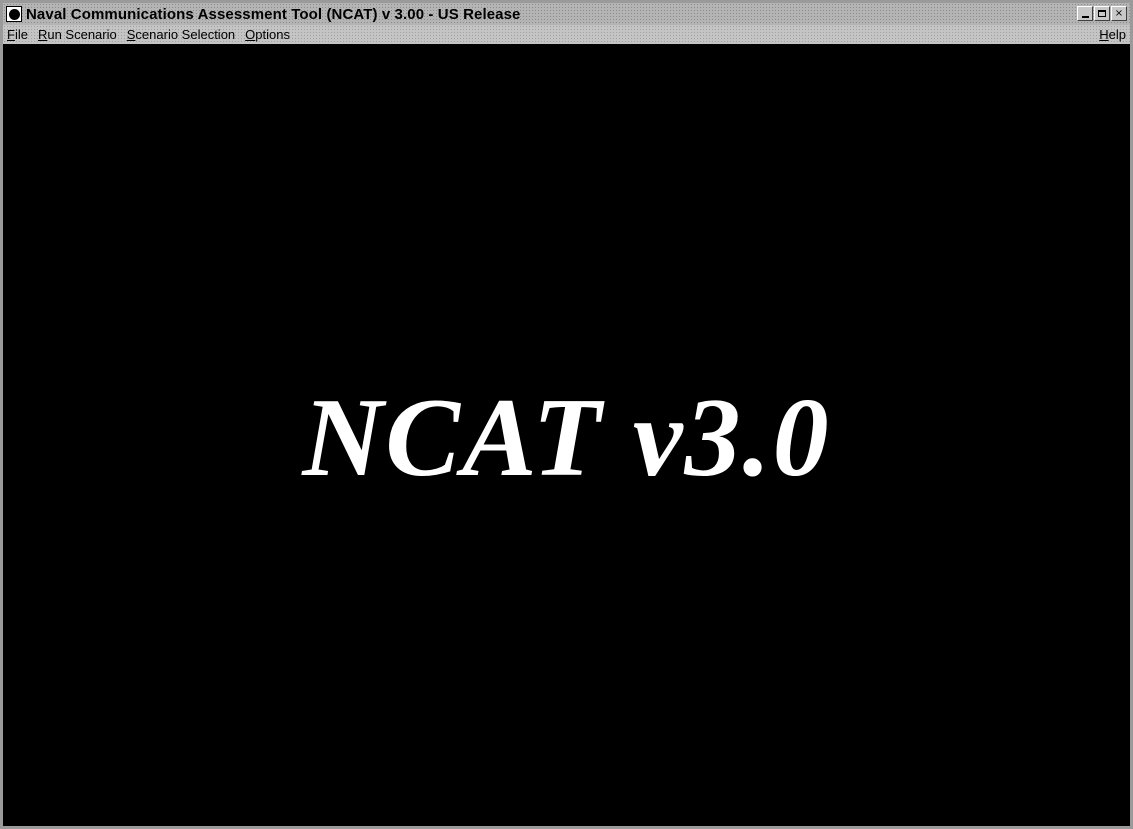 The image size is (1133, 829). What do you see at coordinates (181, 34) in the screenshot?
I see `menu-scenario-selection: Scenario Selection` at bounding box center [181, 34].